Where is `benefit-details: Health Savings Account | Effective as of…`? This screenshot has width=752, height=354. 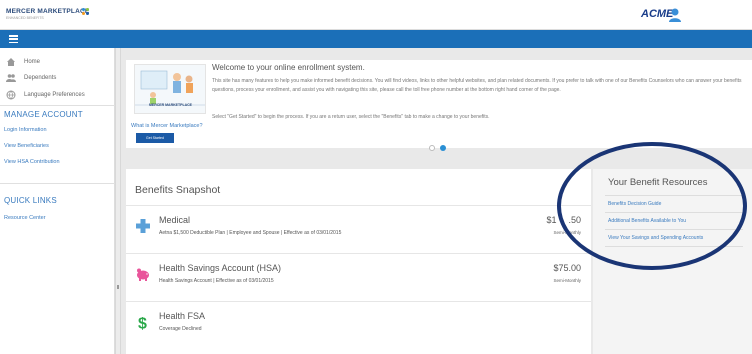 benefit-details: Health Savings Account | Effective as of… is located at coordinates (216, 281).